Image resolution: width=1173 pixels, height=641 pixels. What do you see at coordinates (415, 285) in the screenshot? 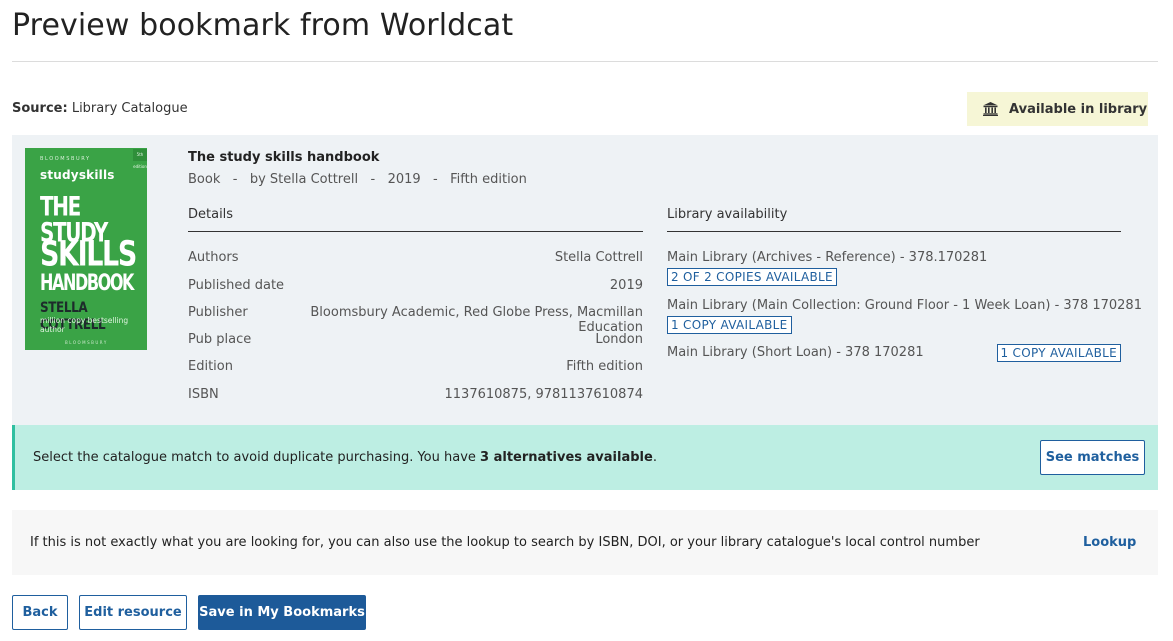
I see `detail-row-published-date: Published date 2019` at bounding box center [415, 285].